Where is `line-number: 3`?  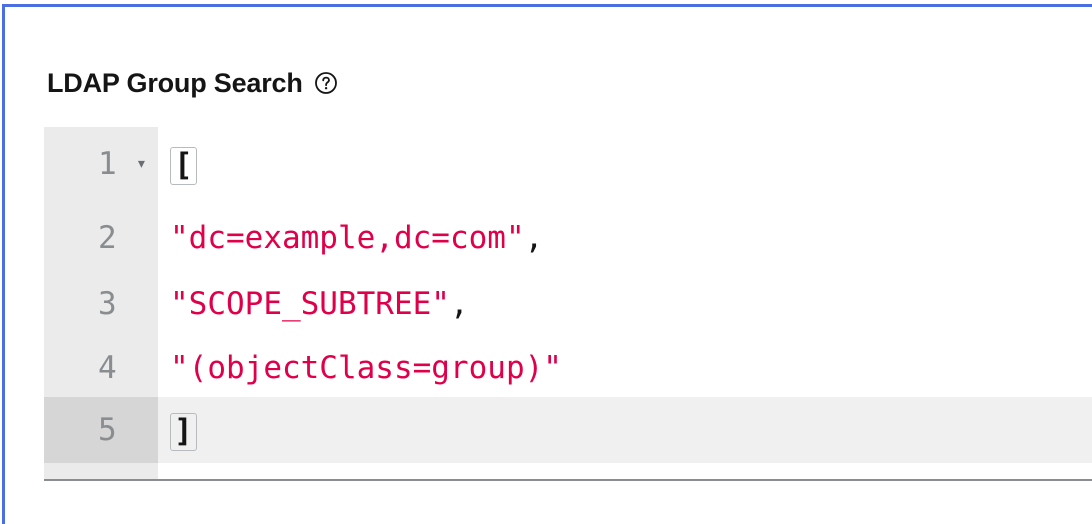 line-number: 3 is located at coordinates (107, 304).